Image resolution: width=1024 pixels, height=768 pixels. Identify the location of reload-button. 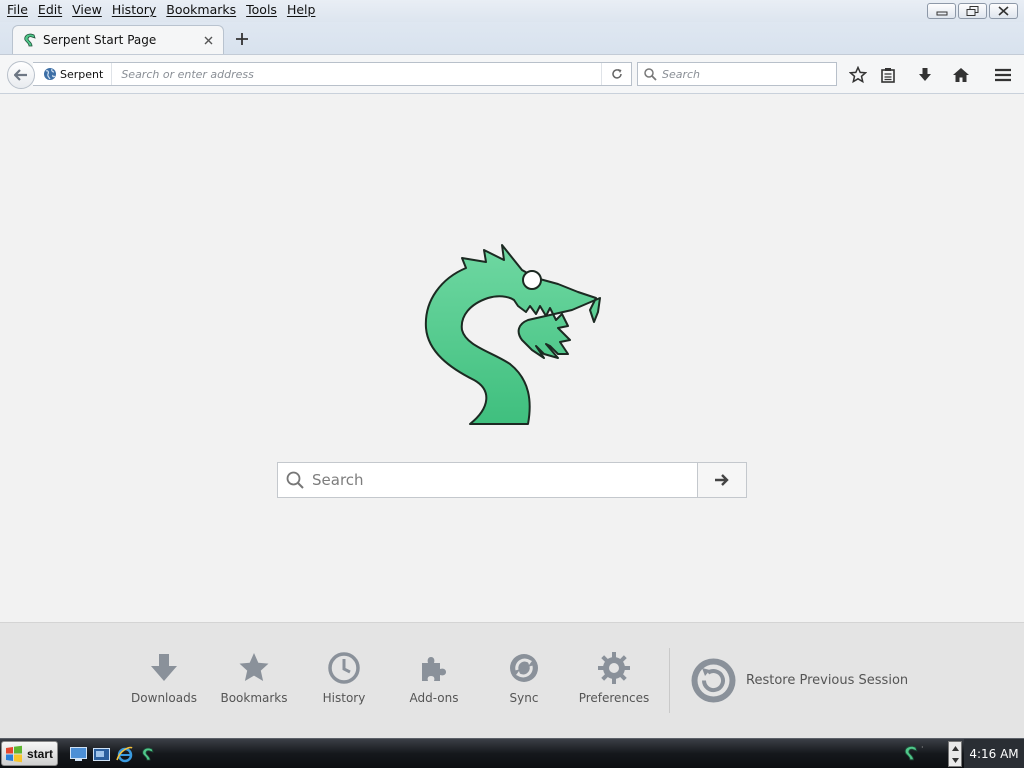
(616, 74).